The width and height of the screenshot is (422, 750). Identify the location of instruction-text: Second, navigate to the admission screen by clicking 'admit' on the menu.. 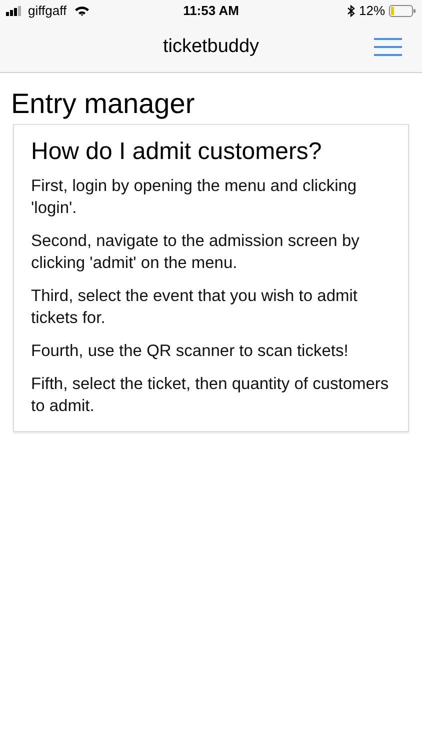
(195, 252).